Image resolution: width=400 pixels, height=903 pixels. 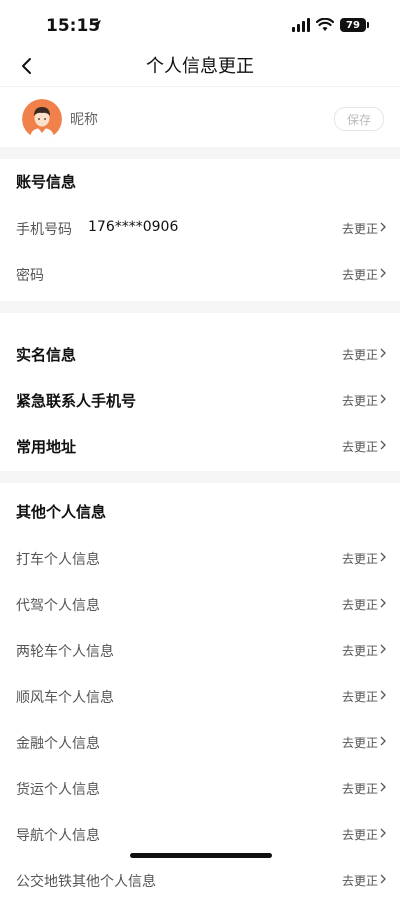 What do you see at coordinates (200, 650) in the screenshot?
I see `two-wheeler-info-row: 两轮车个人信息 去更正` at bounding box center [200, 650].